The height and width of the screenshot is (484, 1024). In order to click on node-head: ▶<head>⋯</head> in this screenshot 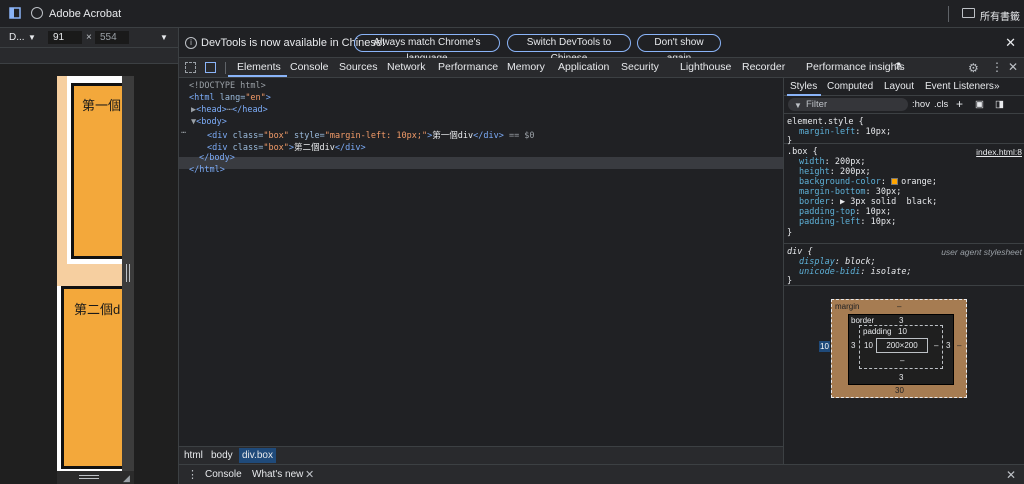, I will do `click(229, 110)`.